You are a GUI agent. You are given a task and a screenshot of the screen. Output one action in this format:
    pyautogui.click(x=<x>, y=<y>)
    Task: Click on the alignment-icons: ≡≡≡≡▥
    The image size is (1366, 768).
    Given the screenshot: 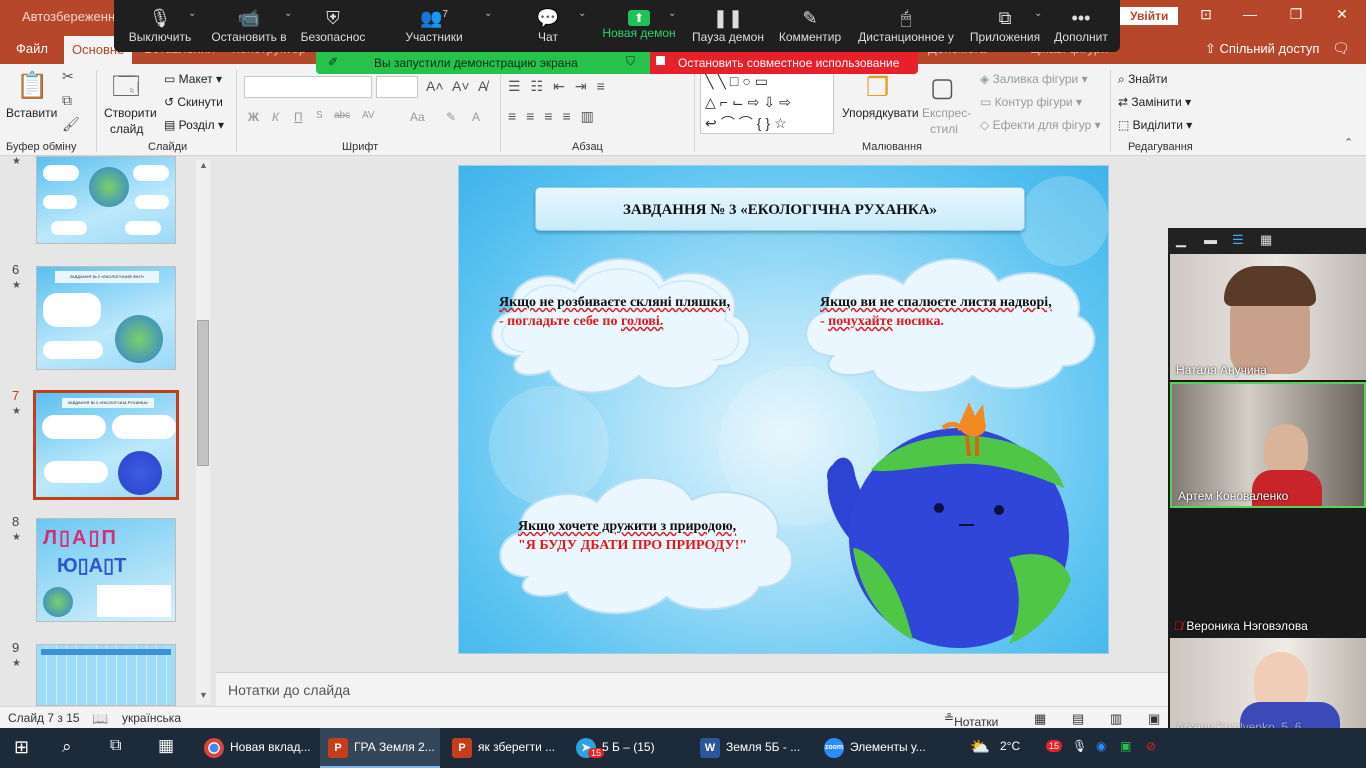 What is the action you would take?
    pyautogui.click(x=556, y=116)
    